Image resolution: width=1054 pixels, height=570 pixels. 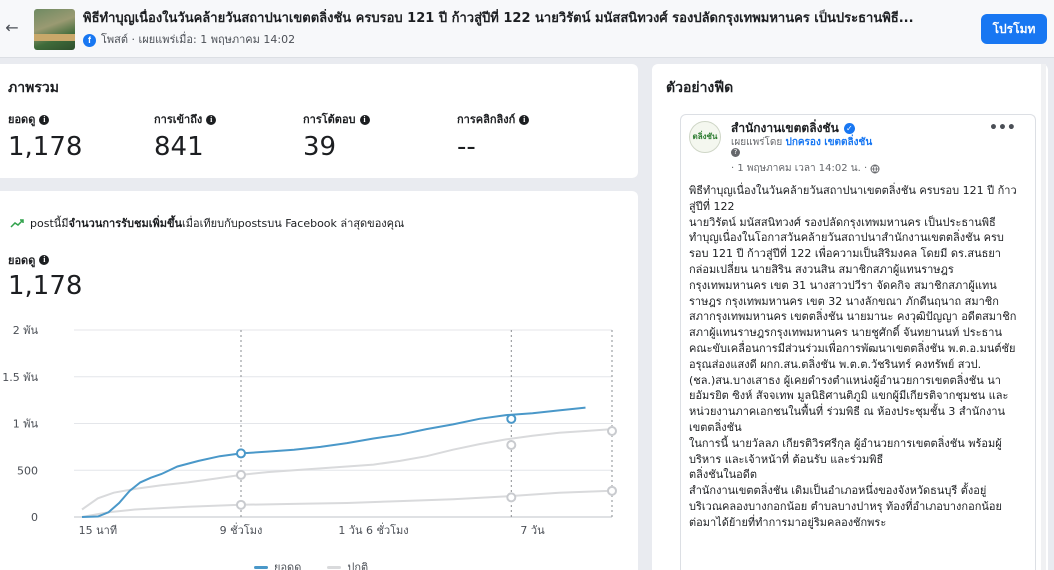 I want to click on back-arrow-icon: ←, so click(x=12, y=28).